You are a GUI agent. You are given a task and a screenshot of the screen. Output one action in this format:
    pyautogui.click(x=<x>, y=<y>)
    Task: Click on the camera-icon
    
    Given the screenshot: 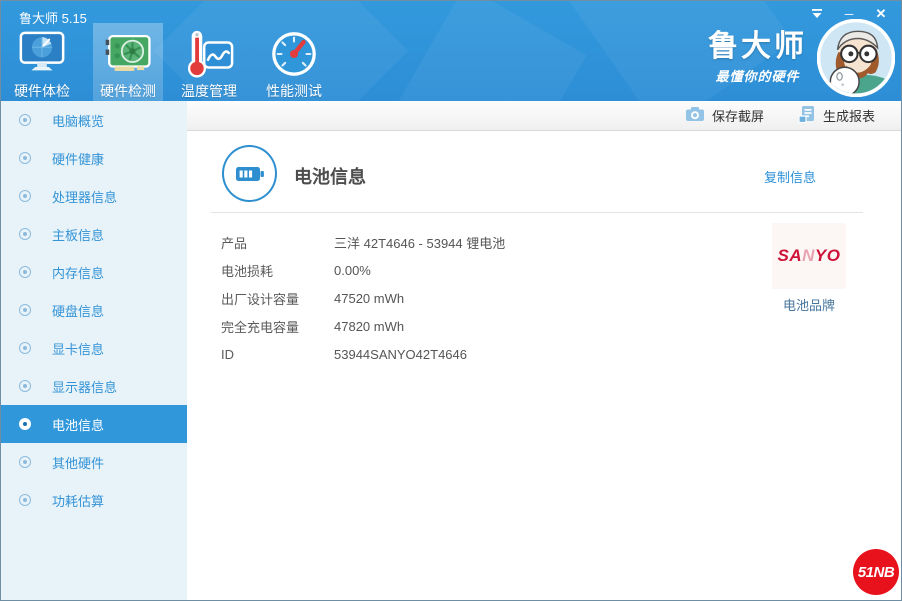 What is the action you would take?
    pyautogui.click(x=695, y=115)
    